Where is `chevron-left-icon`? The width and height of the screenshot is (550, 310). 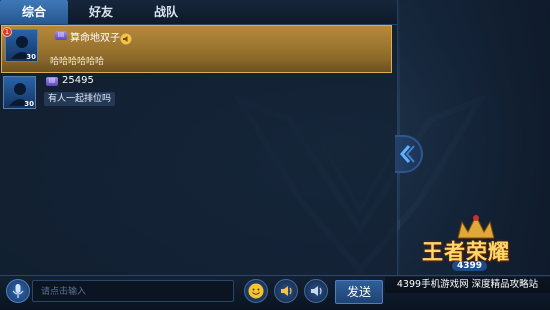
chevron-left-icon is located at coordinates (407, 154).